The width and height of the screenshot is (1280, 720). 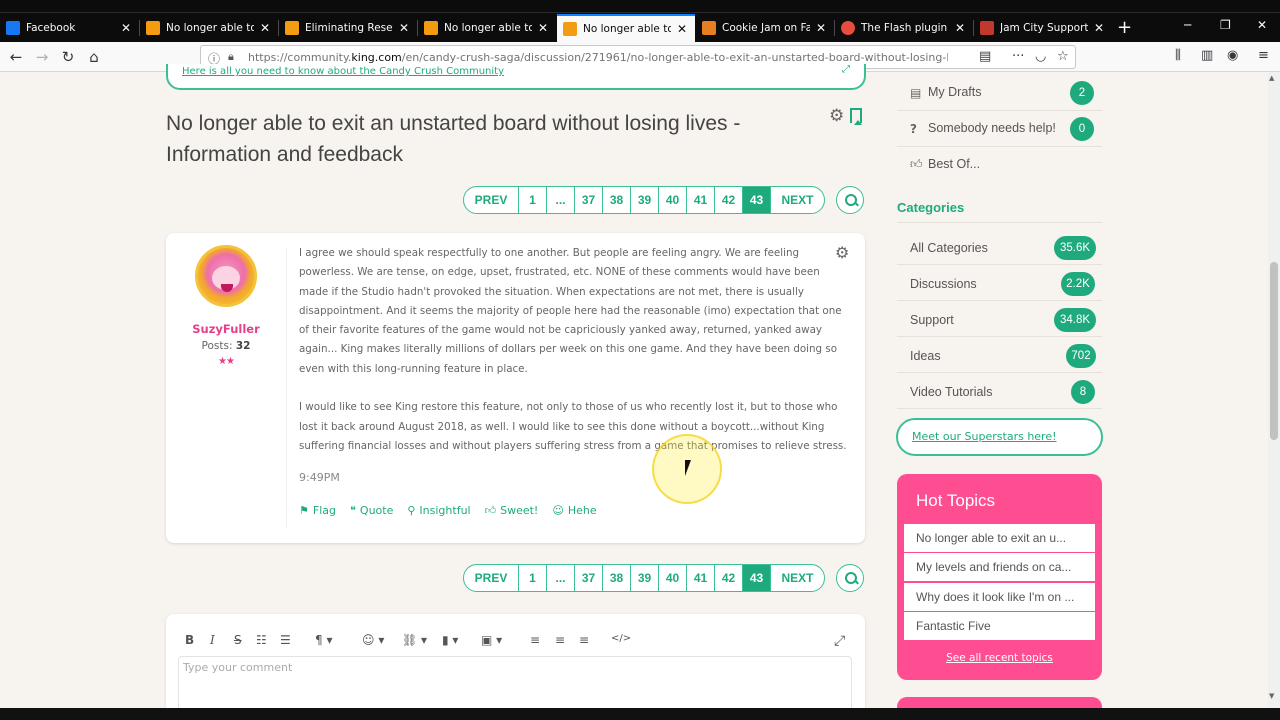 What do you see at coordinates (94, 57) in the screenshot?
I see `home-icon: ⌂` at bounding box center [94, 57].